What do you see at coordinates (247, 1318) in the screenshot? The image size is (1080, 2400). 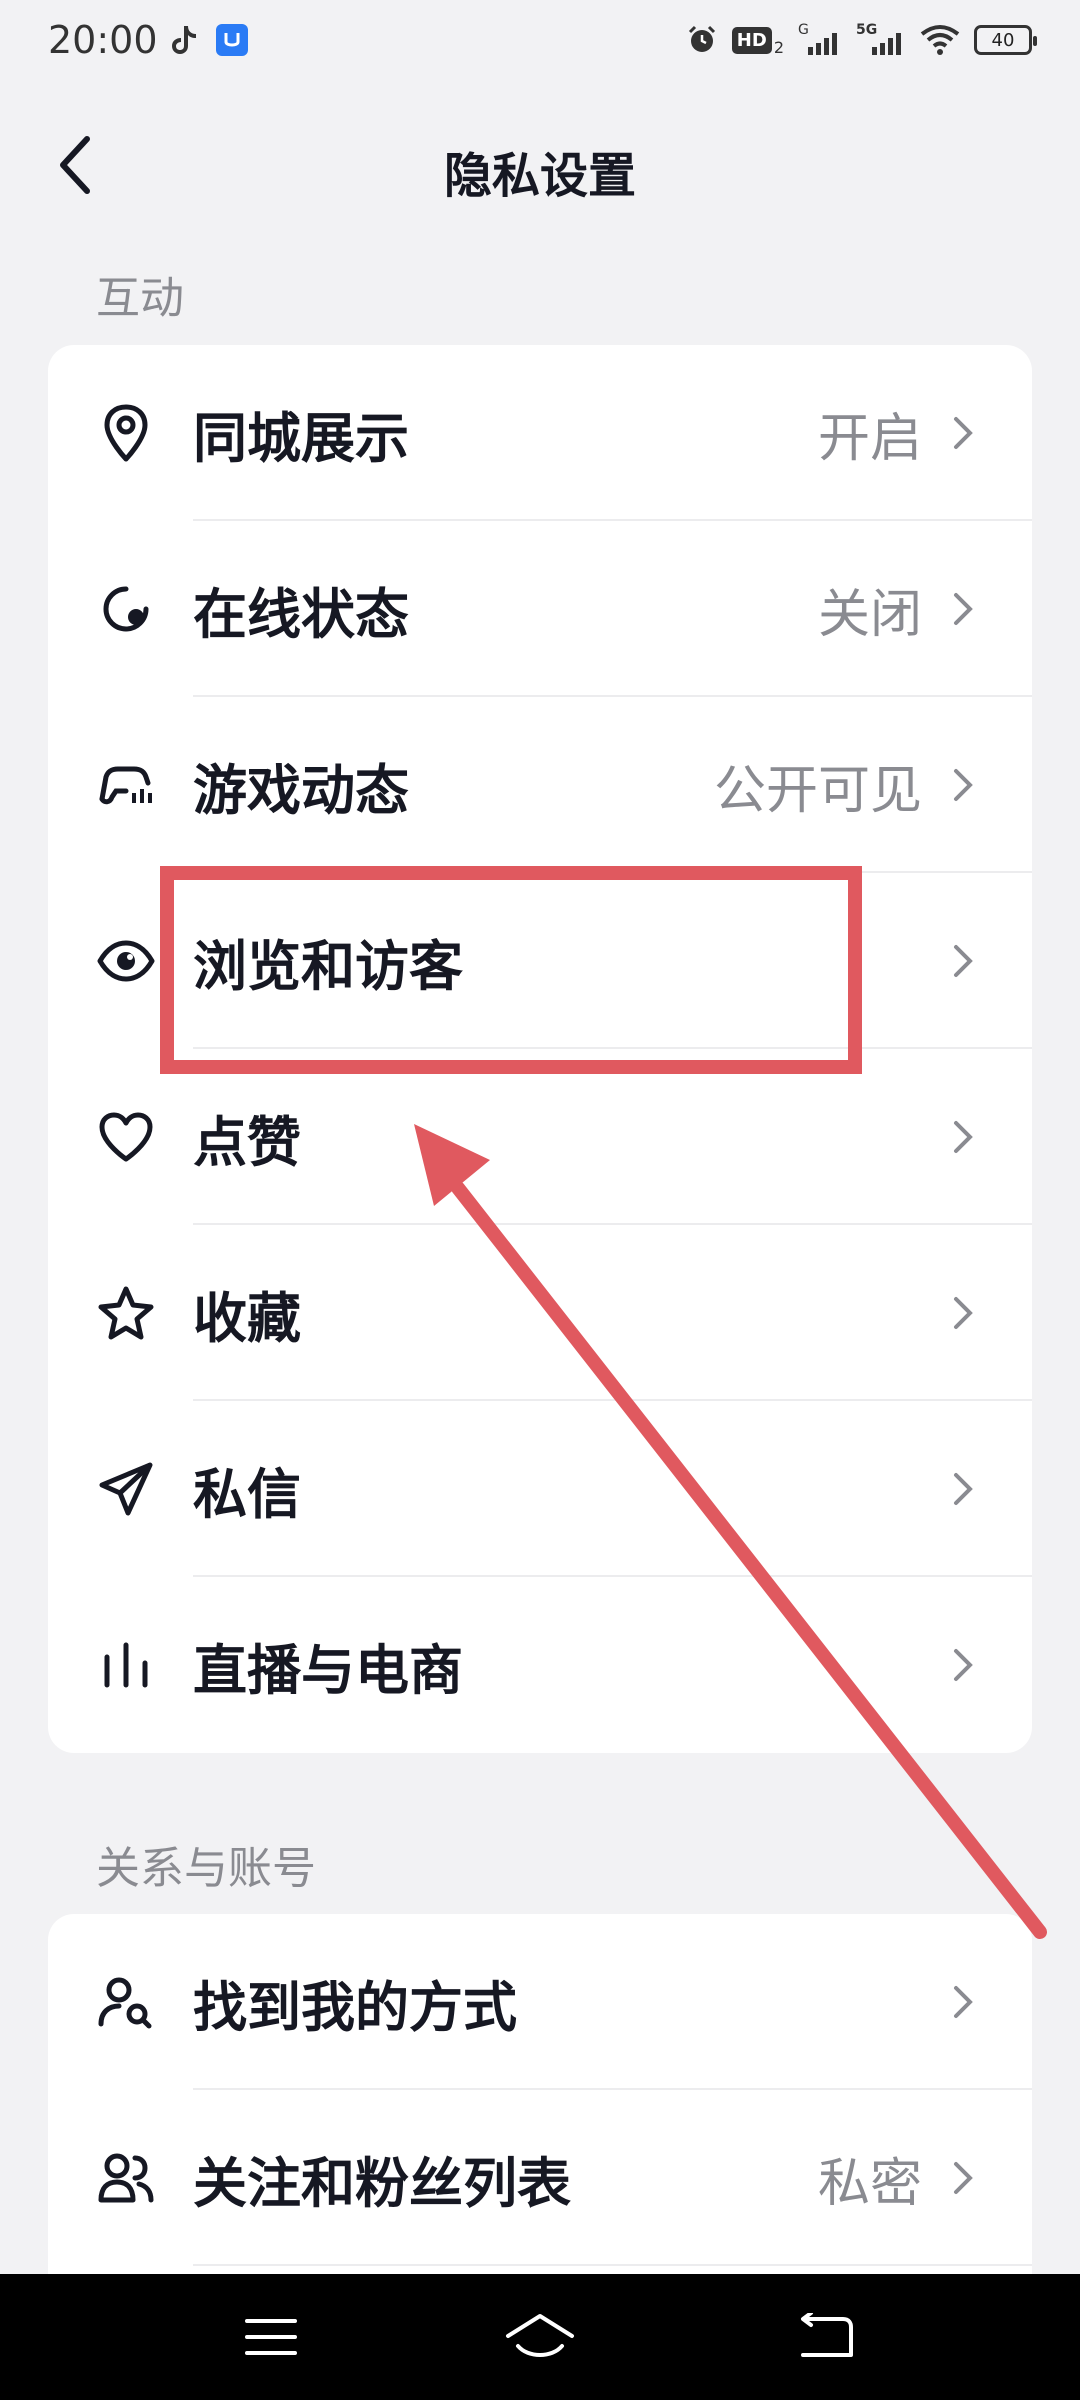 I see `row-label: 收藏` at bounding box center [247, 1318].